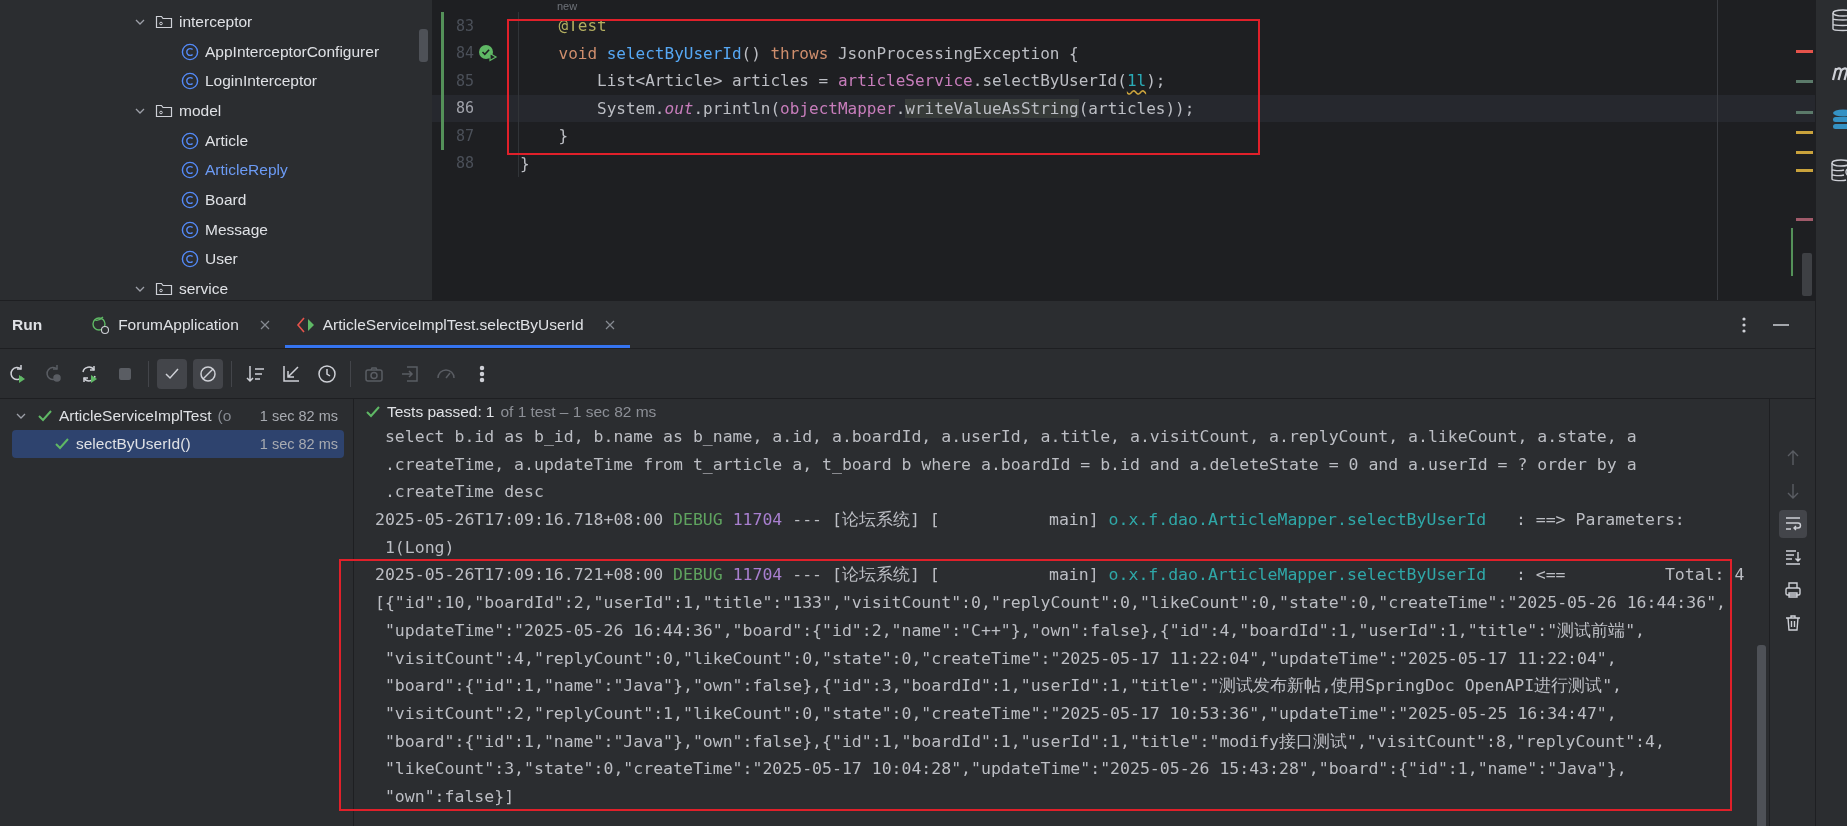 This screenshot has height=826, width=1847. Describe the element at coordinates (224, 416) in the screenshot. I see `test-location: (o` at that location.